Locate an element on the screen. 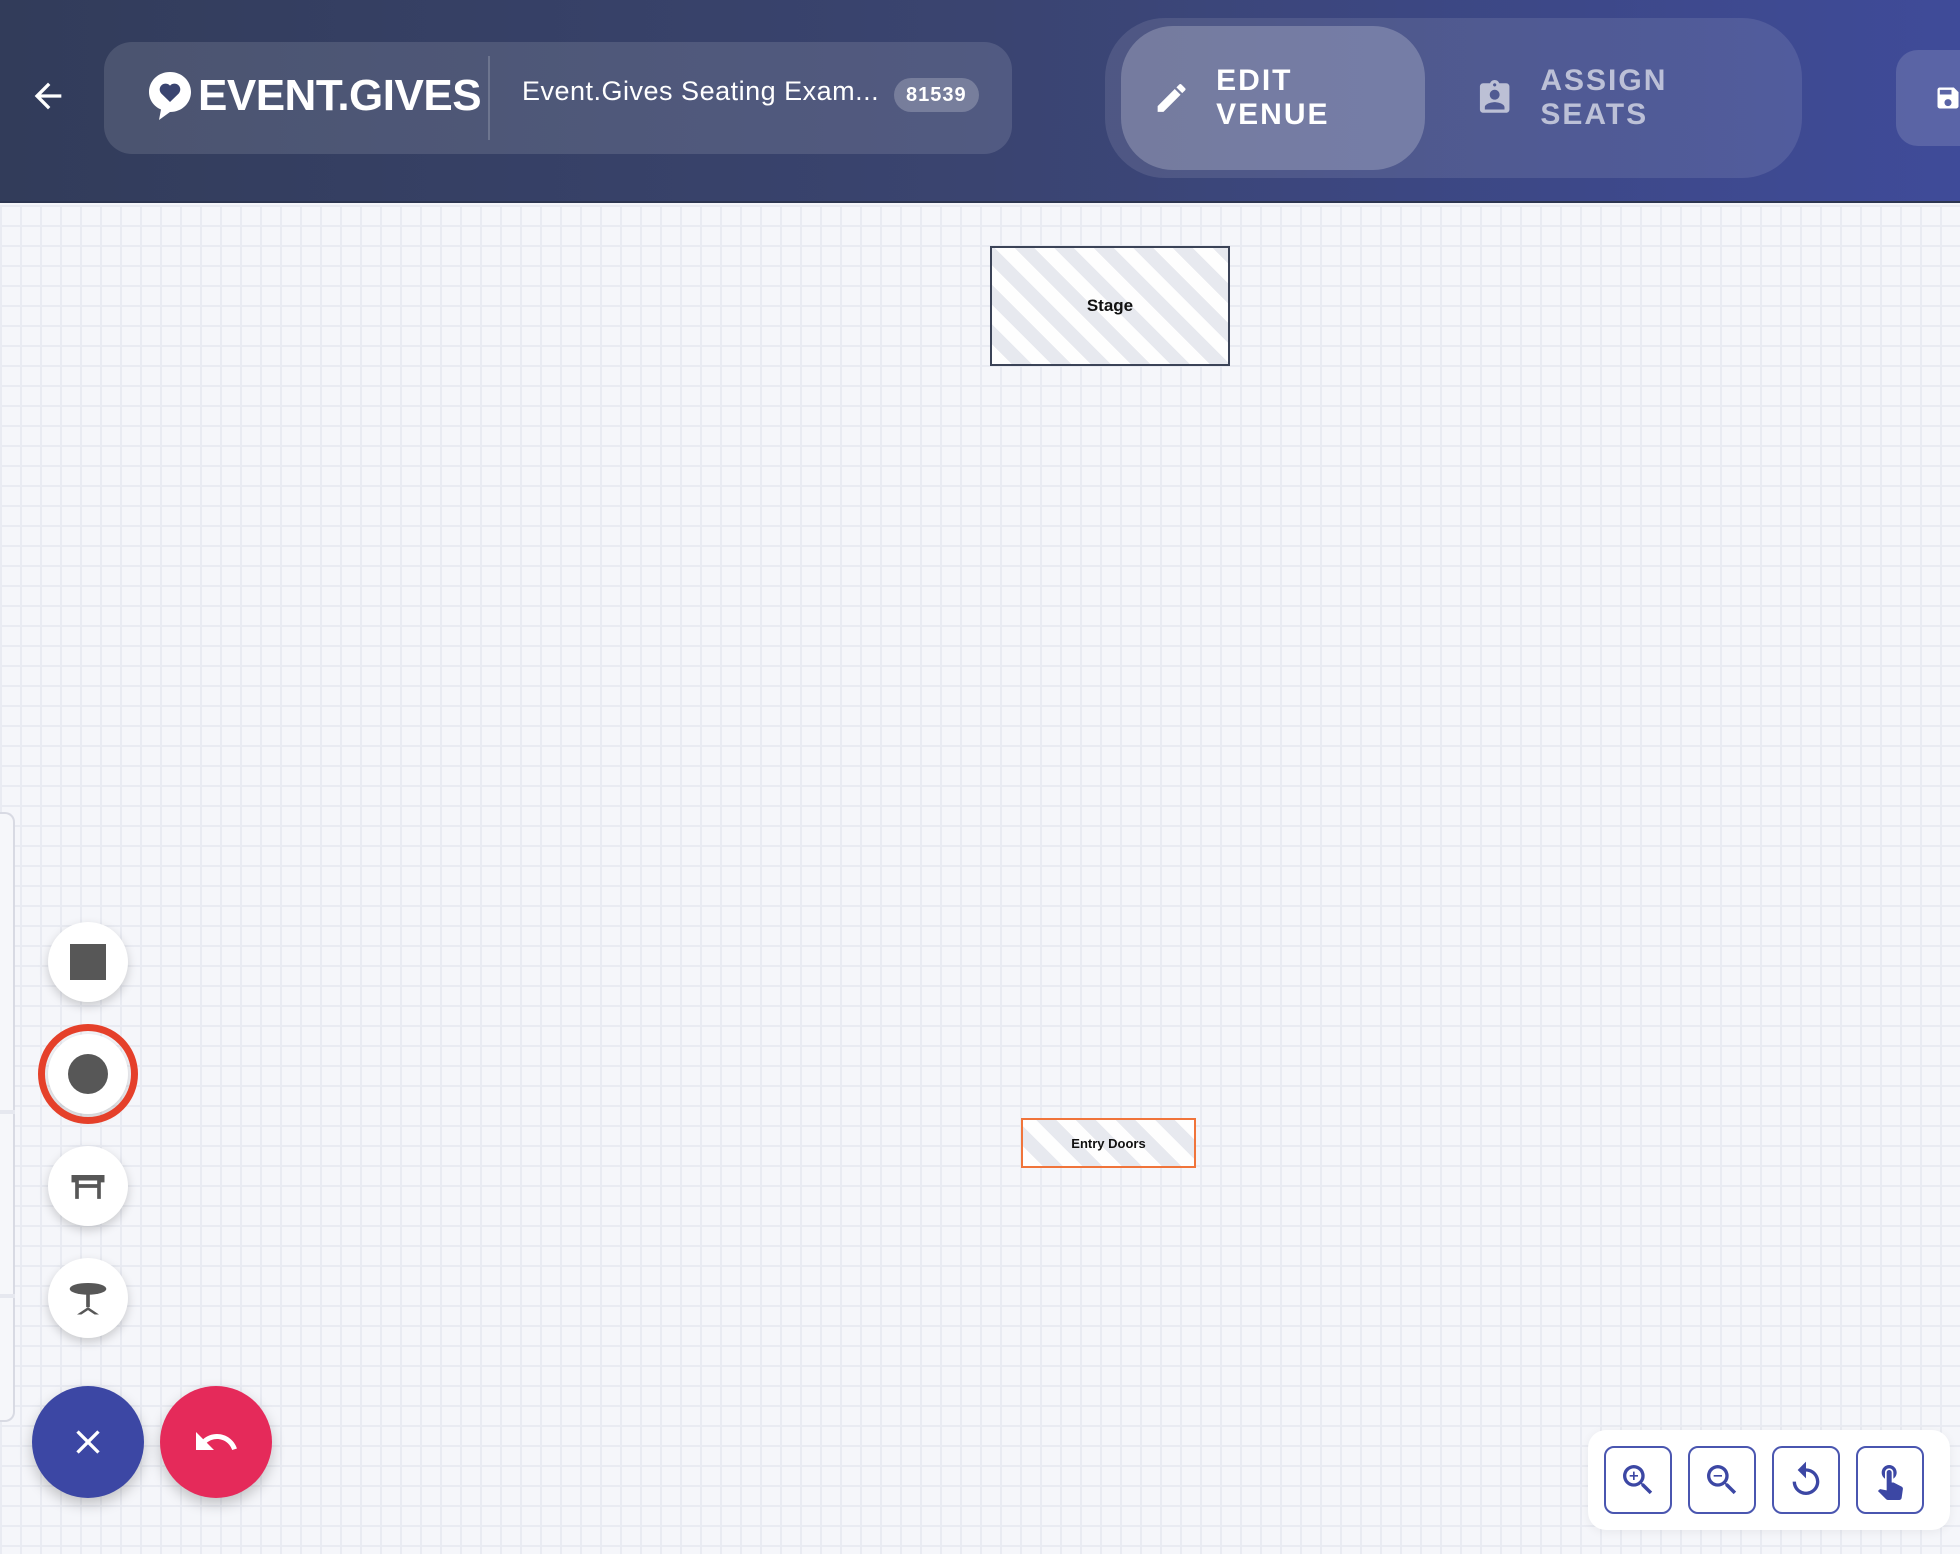  round-table-tool is located at coordinates (88, 1298).